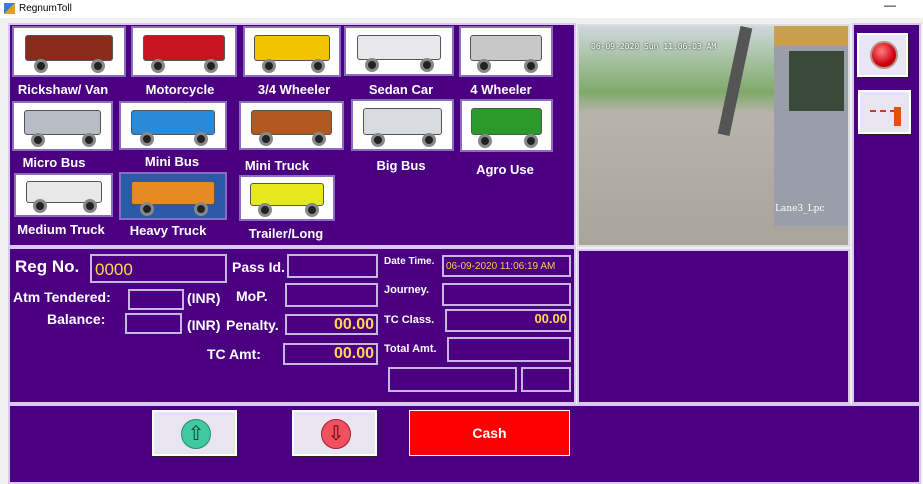 The image size is (923, 484). What do you see at coordinates (258, 267) in the screenshot?
I see `pass-id-label: Pass Id.` at bounding box center [258, 267].